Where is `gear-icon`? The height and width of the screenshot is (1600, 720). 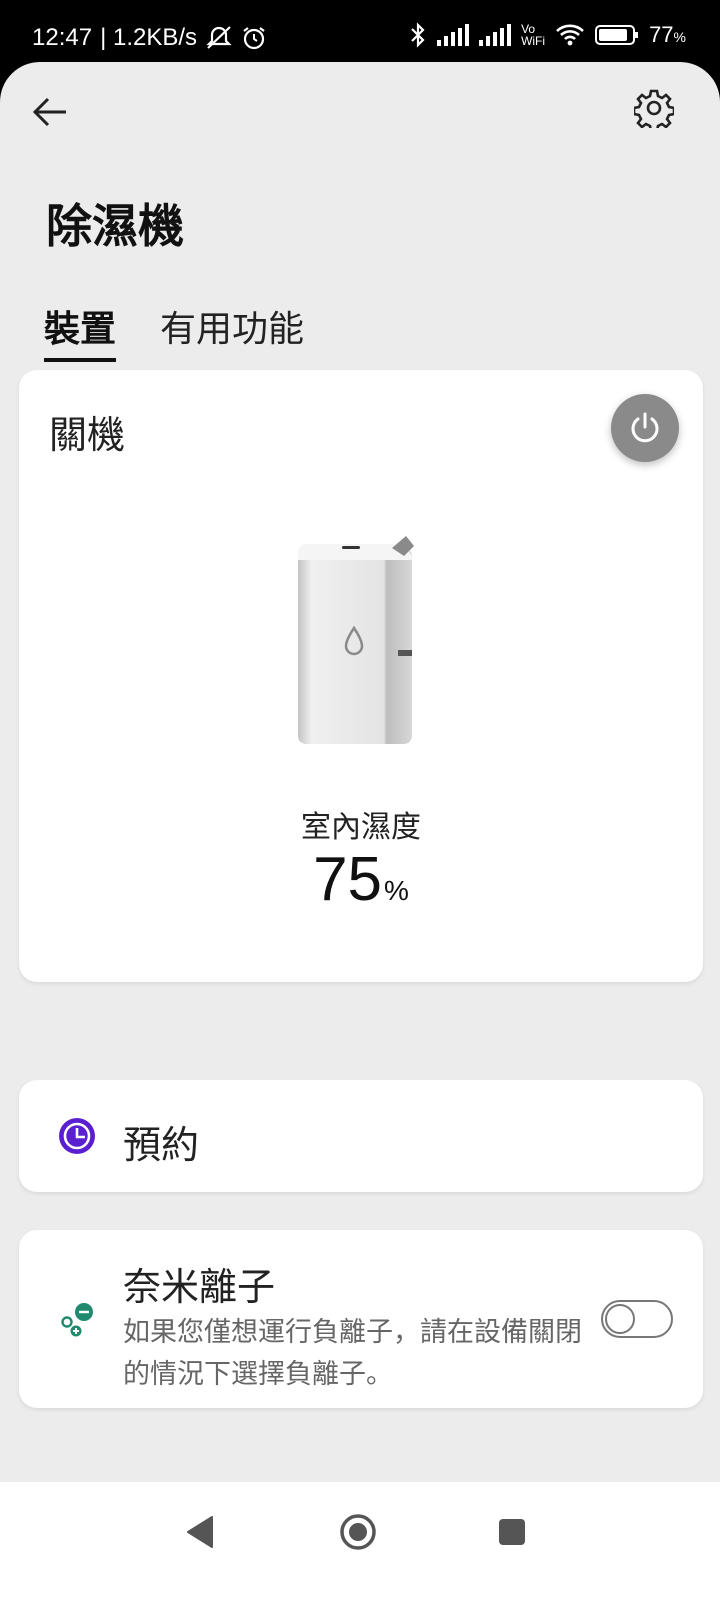 gear-icon is located at coordinates (654, 108).